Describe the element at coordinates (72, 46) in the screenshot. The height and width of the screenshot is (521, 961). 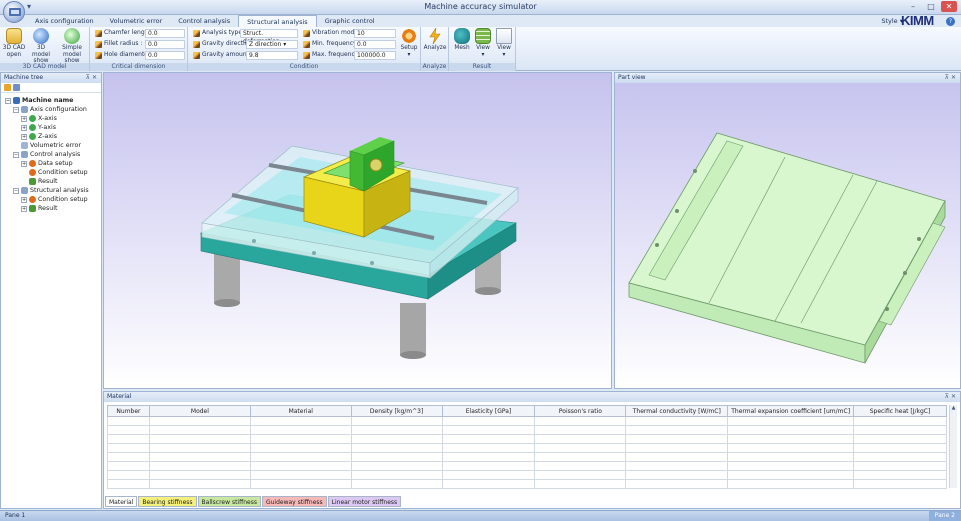
I see `simple-model-show-button: Simple model show` at that location.